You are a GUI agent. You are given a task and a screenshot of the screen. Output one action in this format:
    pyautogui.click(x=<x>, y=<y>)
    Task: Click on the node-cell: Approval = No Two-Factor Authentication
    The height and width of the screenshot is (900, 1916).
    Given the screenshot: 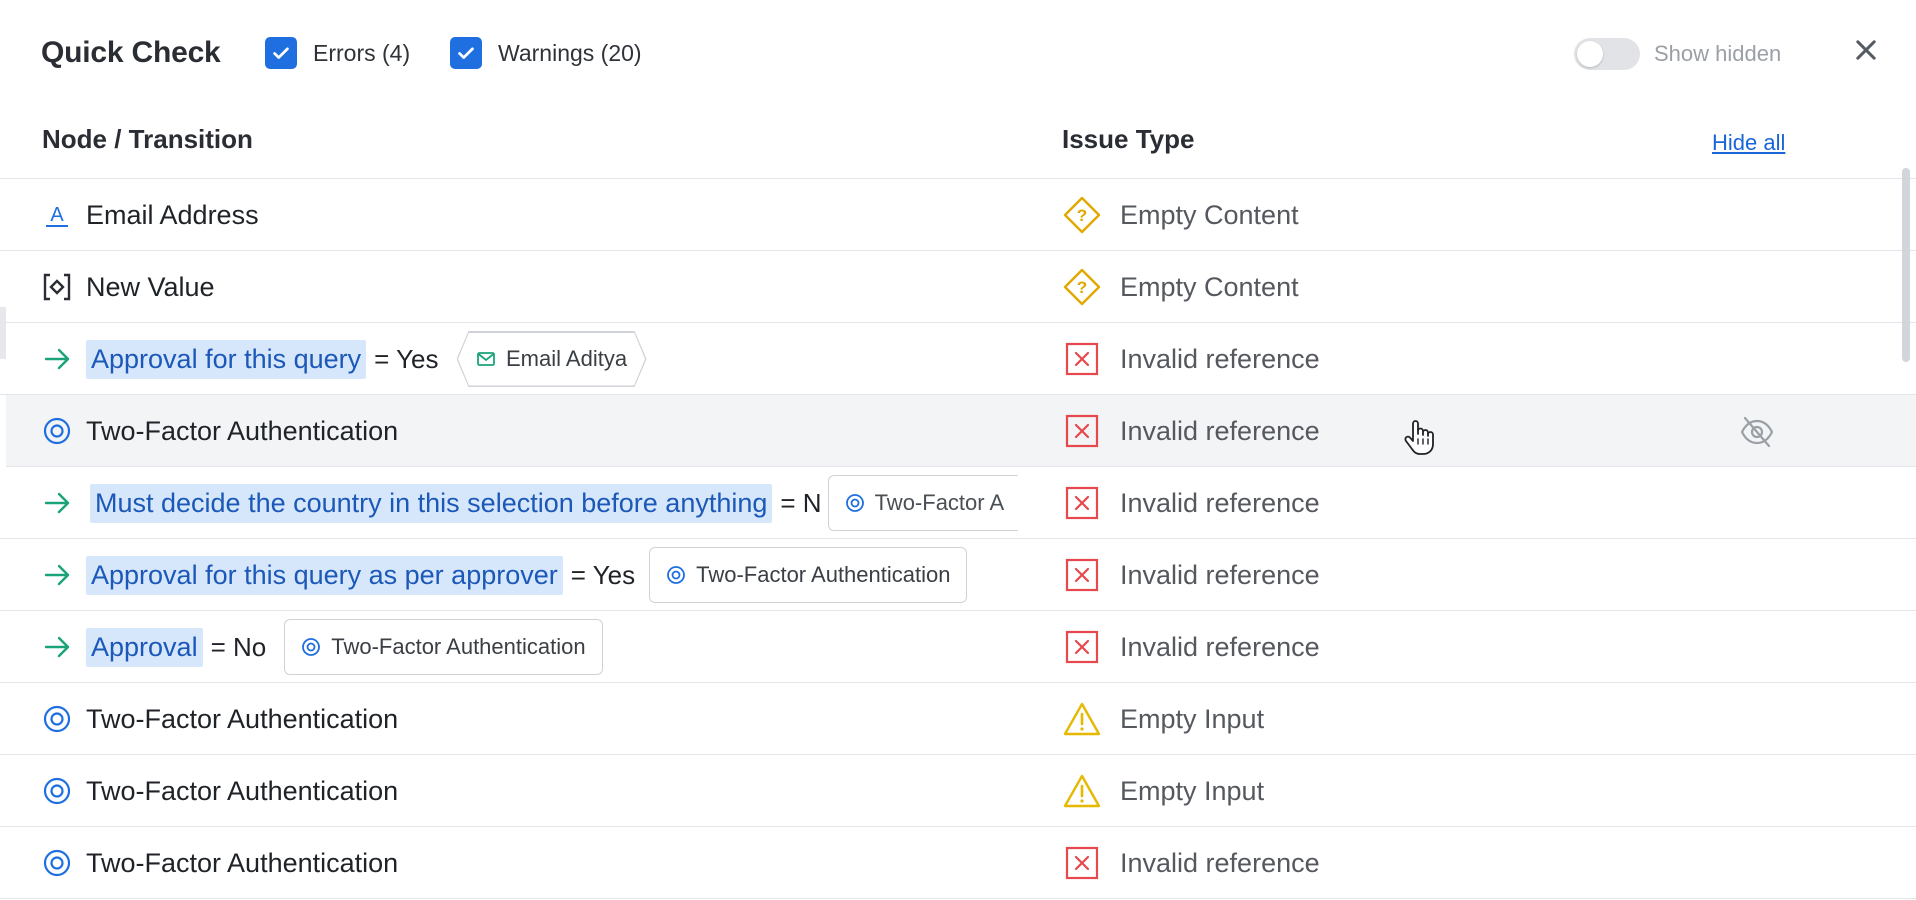 What is the action you would take?
    pyautogui.click(x=537, y=647)
    